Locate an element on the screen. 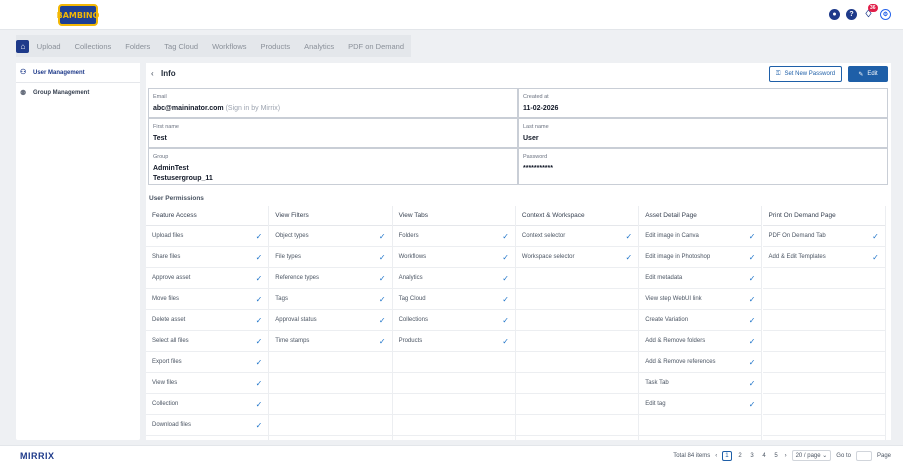 This screenshot has height=465, width=903. info-header: ‹ Info ⚿ Set New Password ✎ Edit is located at coordinates (518, 74).